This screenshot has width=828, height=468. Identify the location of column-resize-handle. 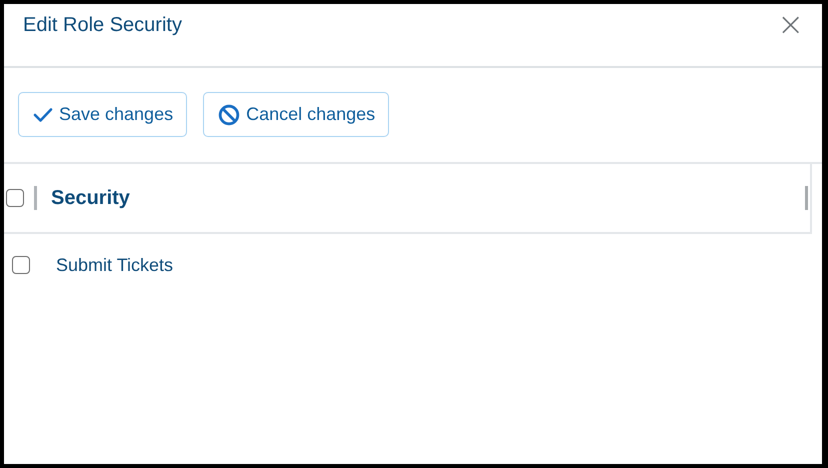
(806, 198).